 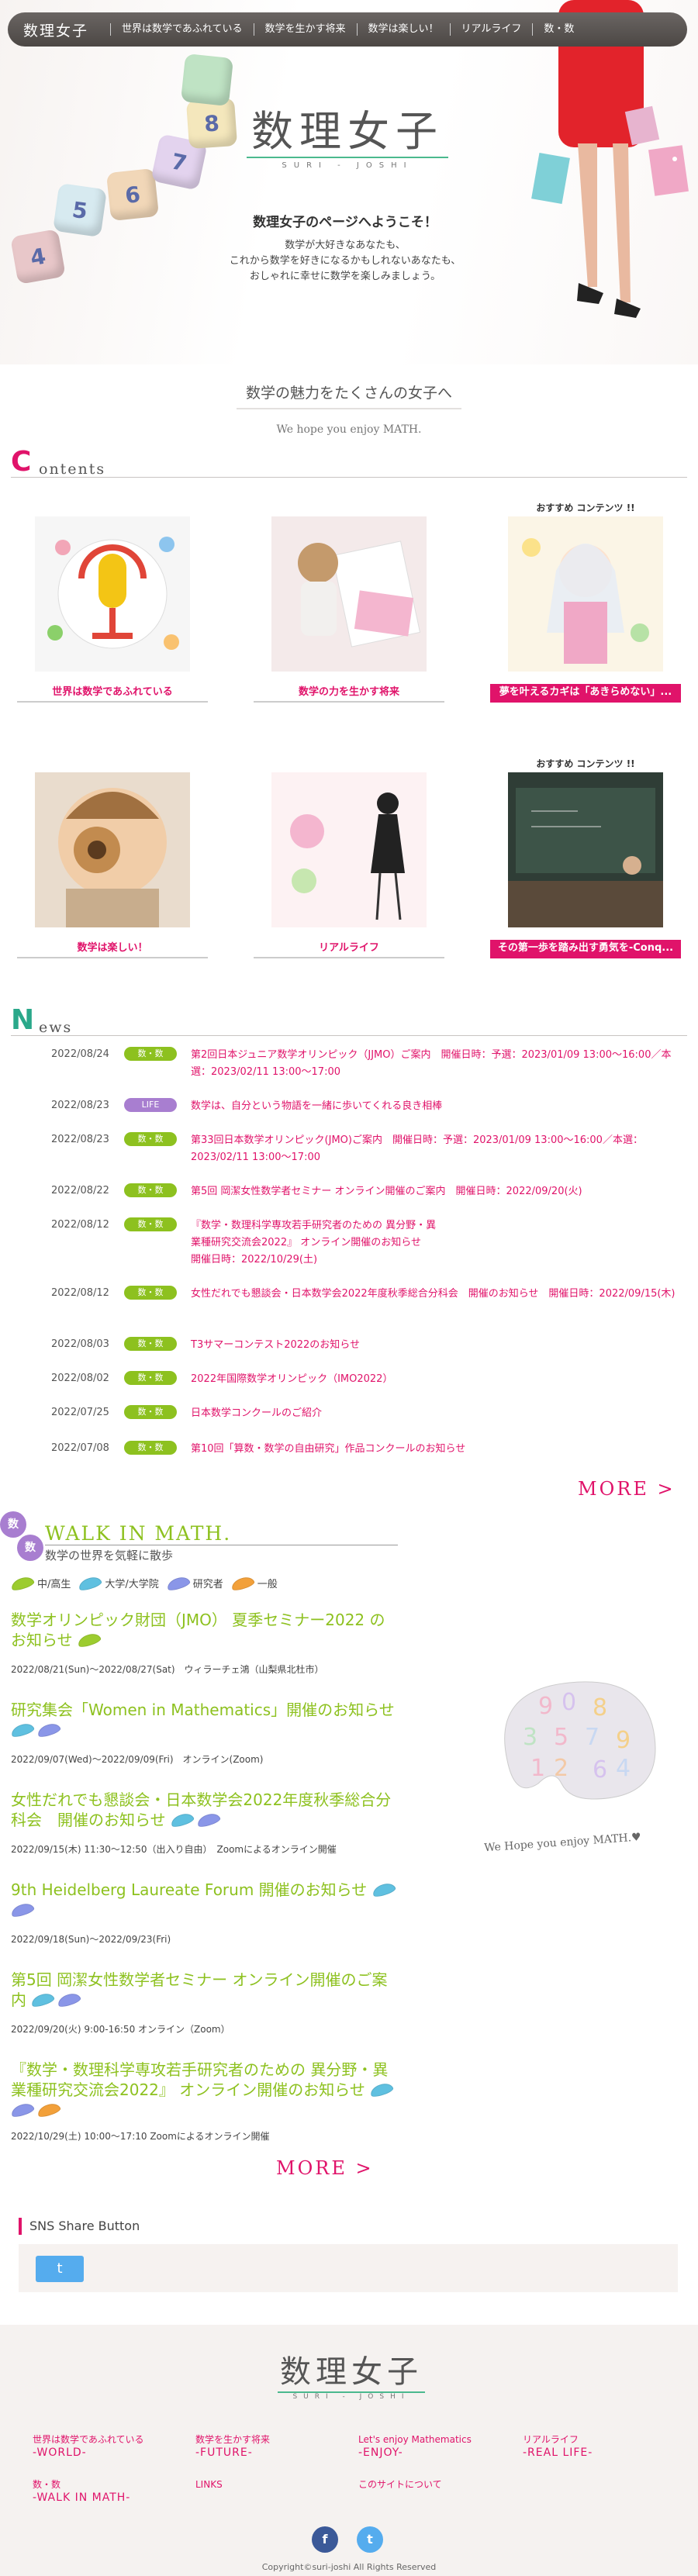 What do you see at coordinates (23, 1020) in the screenshot?
I see `news-n-icon: N` at bounding box center [23, 1020].